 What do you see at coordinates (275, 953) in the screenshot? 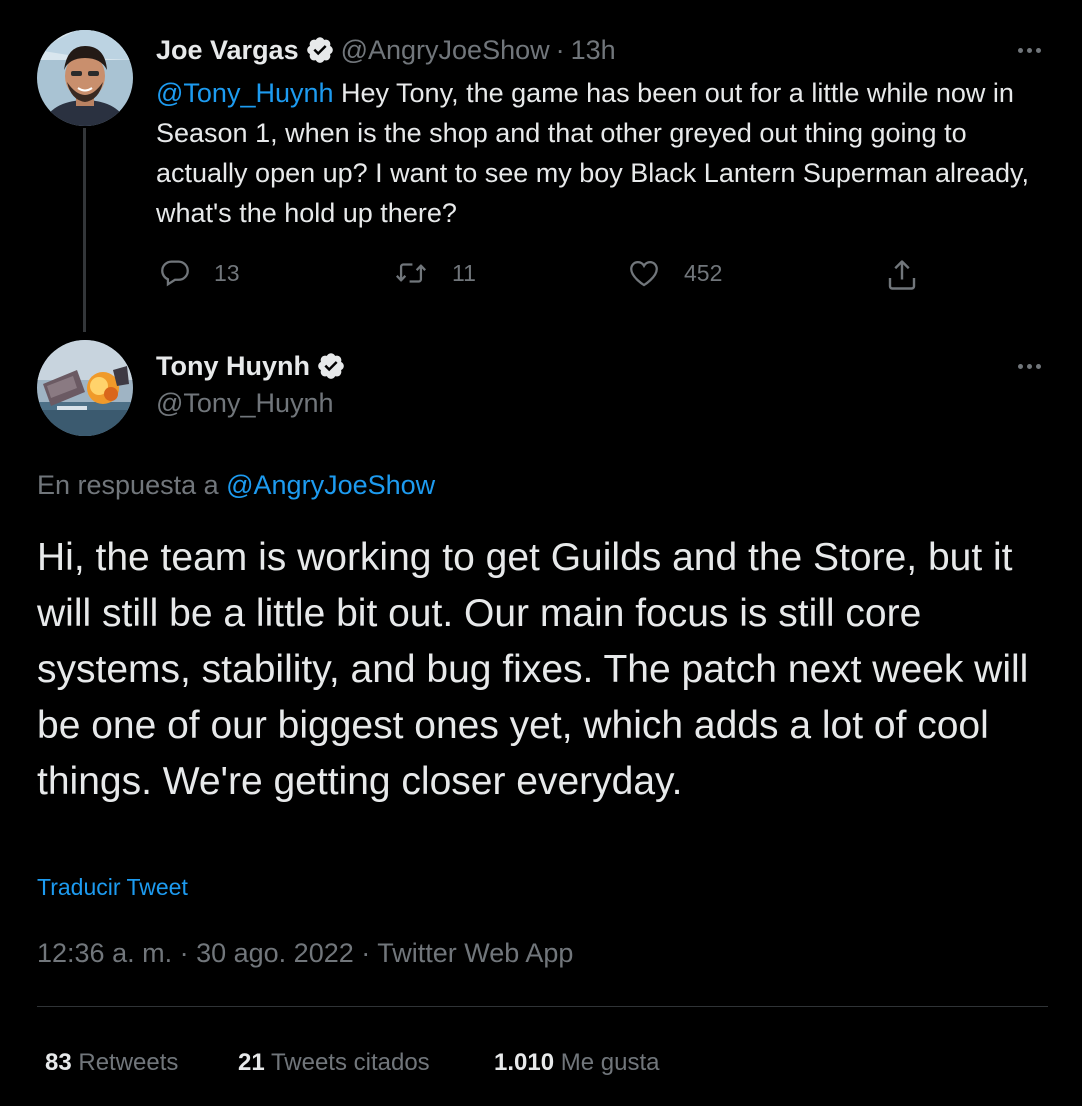
I see `tweet-date: 30 ago. 2022` at bounding box center [275, 953].